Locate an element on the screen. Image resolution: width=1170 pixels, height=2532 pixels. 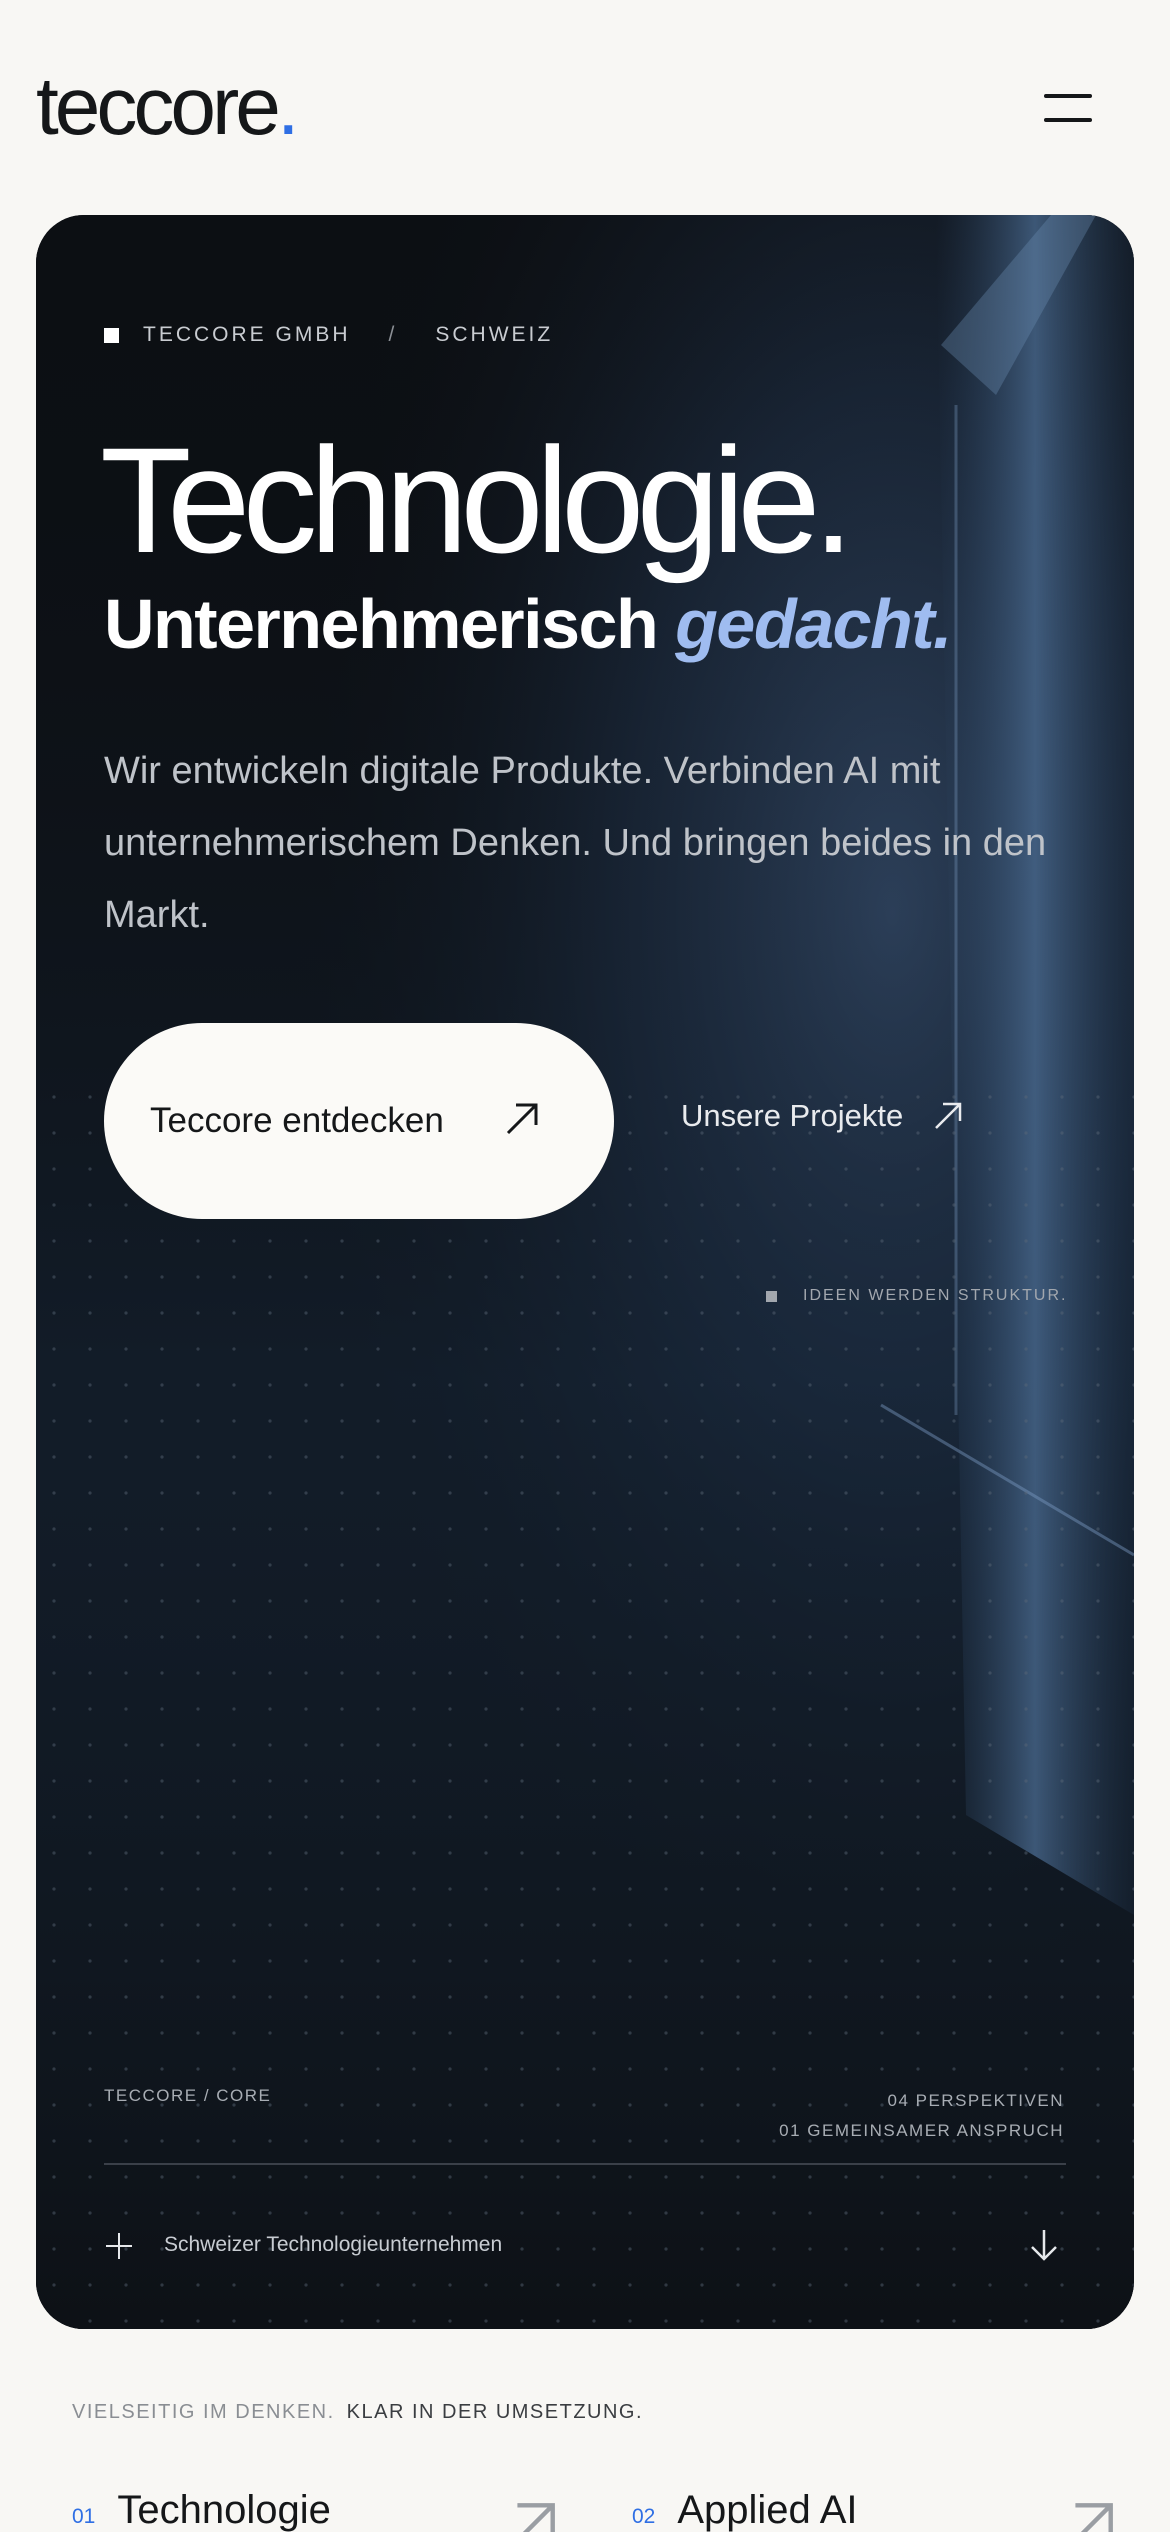
hero-divider is located at coordinates (585, 2164).